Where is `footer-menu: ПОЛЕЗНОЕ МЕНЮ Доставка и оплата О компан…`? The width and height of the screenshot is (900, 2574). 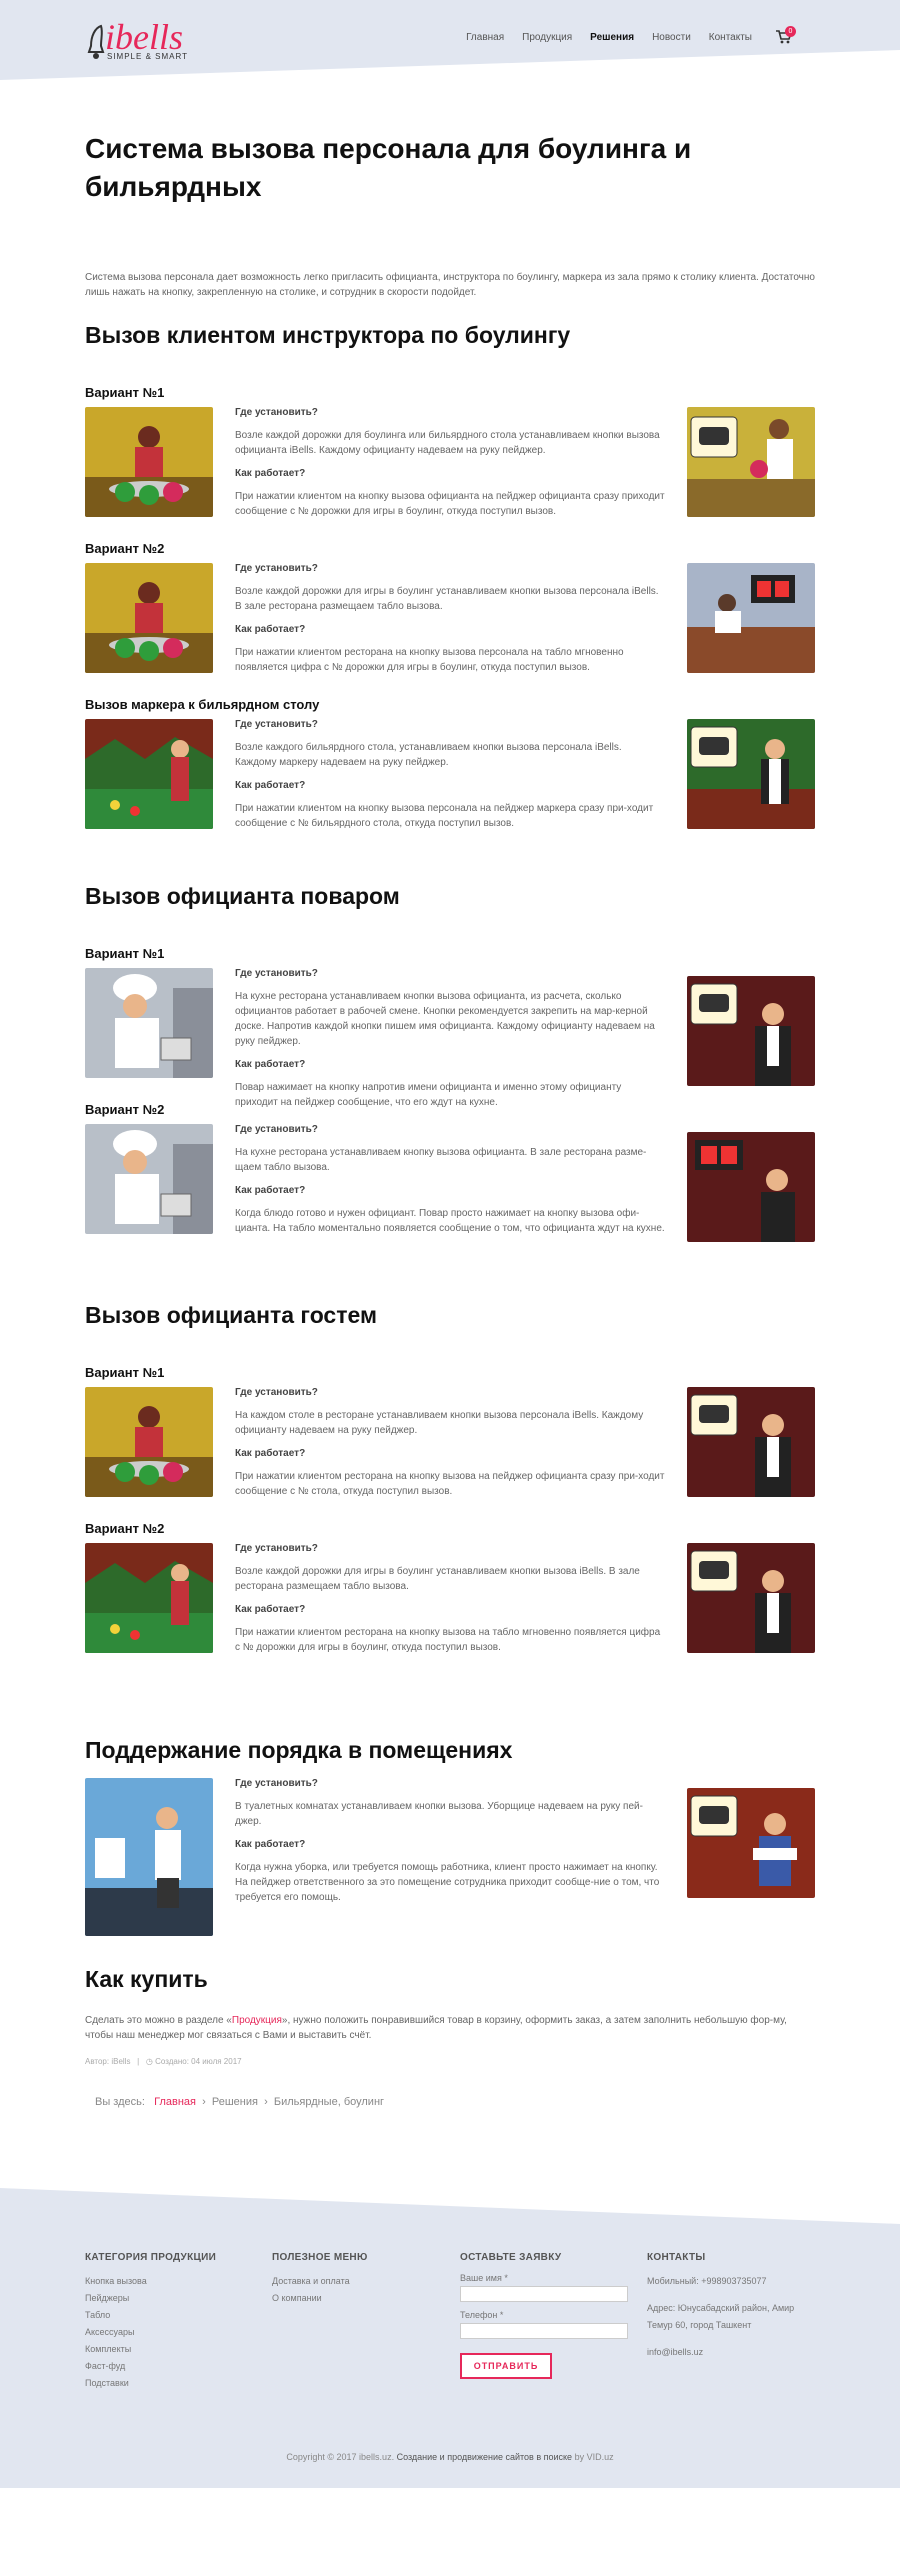
footer-menu: ПОЛЕЗНОЕ МЕНЮ Доставка и оплата О компан… is located at coordinates (357, 2279).